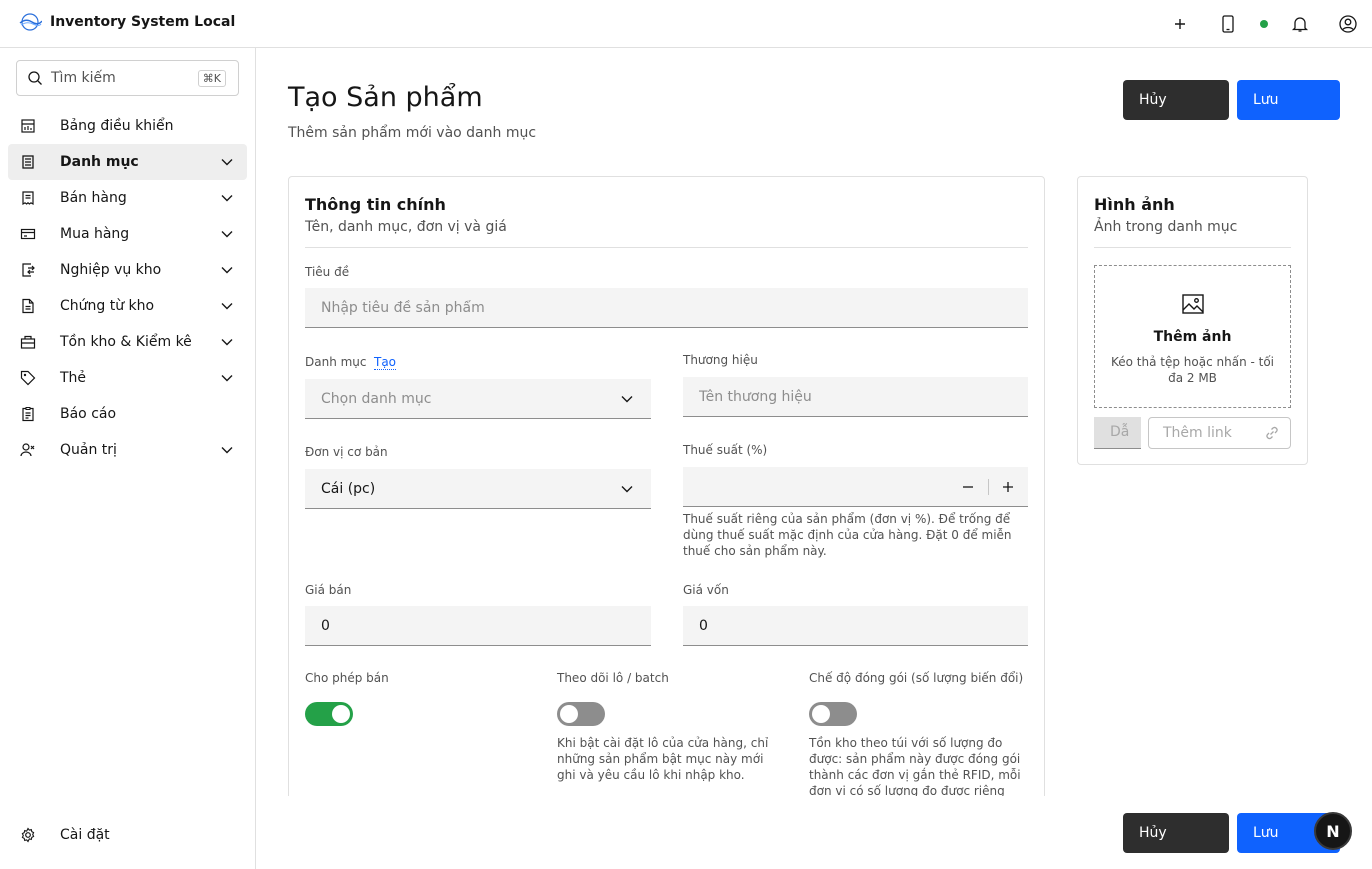  I want to click on sidebar-item-label: Thẻ, so click(73, 378).